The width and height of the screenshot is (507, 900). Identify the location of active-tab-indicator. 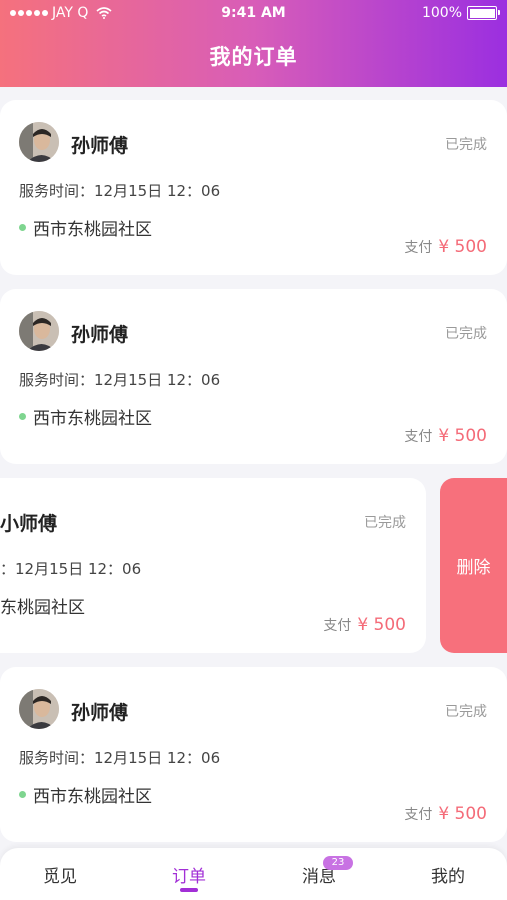
(189, 890).